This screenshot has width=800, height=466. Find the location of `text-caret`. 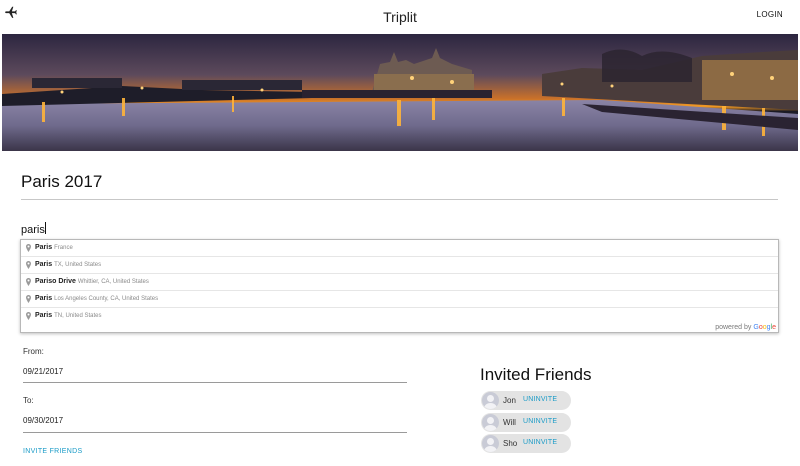

text-caret is located at coordinates (45, 228).